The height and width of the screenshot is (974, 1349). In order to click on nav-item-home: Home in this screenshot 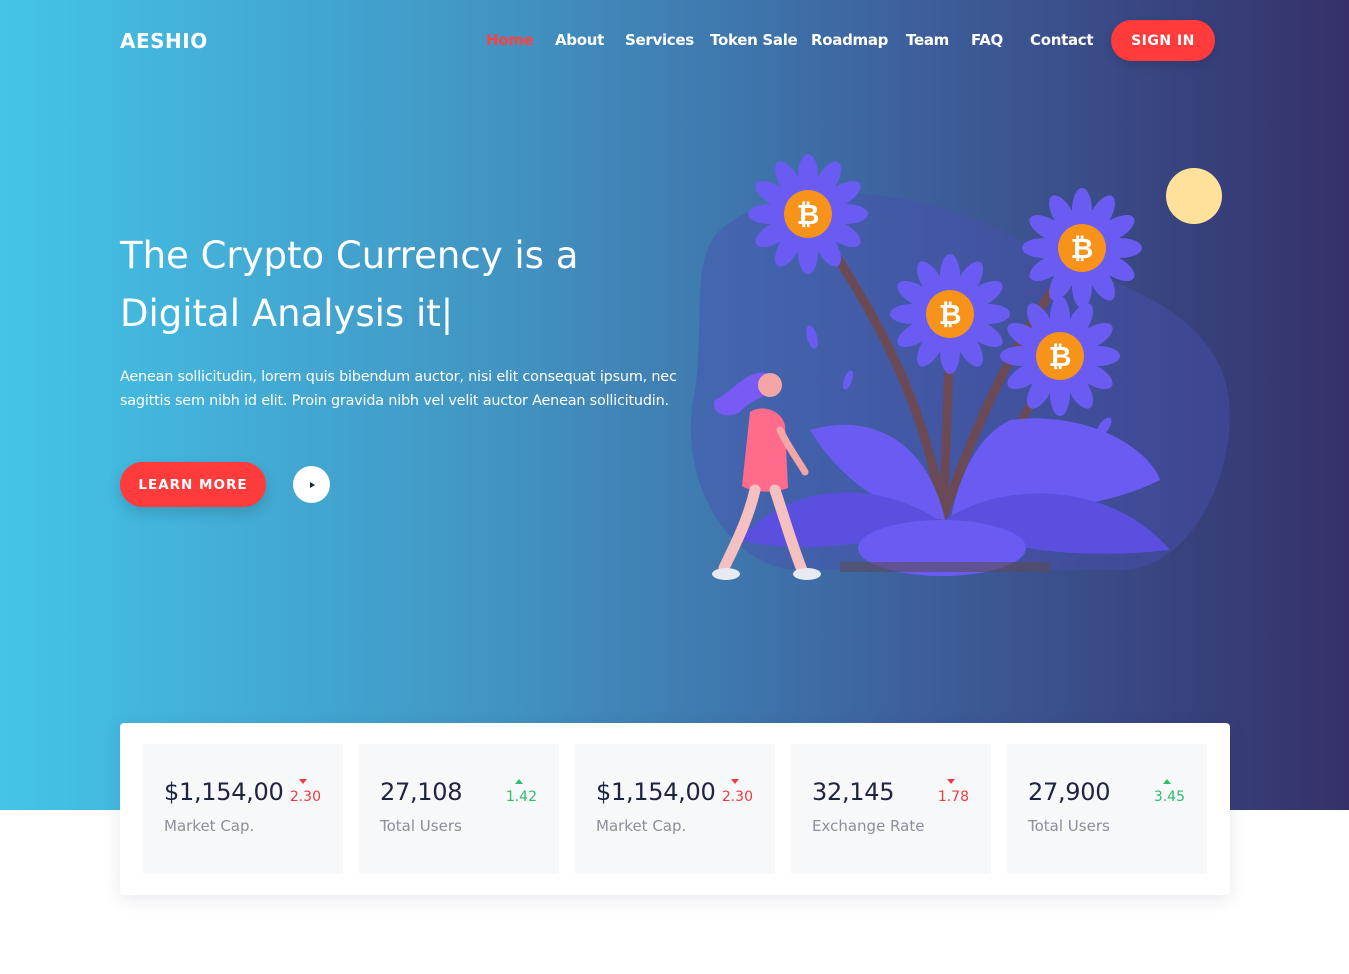, I will do `click(510, 40)`.